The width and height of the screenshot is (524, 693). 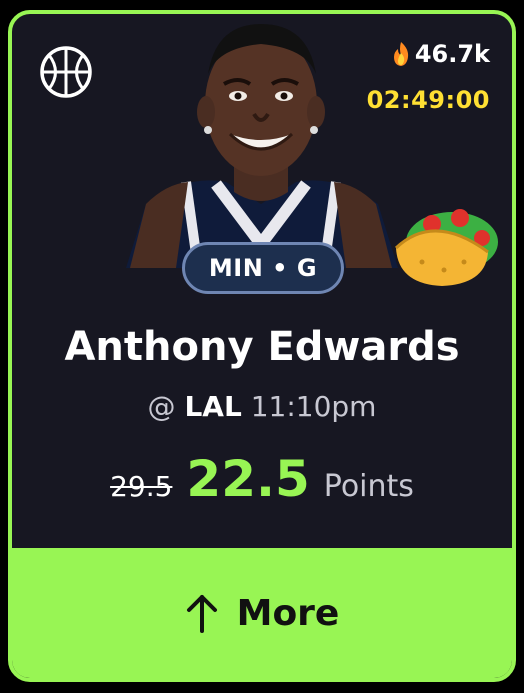 I want to click on original-line: 29.5, so click(x=141, y=486).